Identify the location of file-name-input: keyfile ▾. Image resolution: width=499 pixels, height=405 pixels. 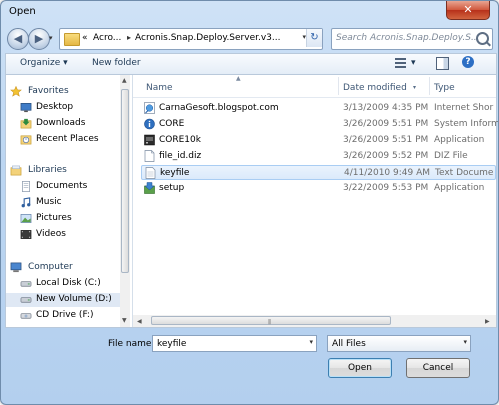
(234, 343).